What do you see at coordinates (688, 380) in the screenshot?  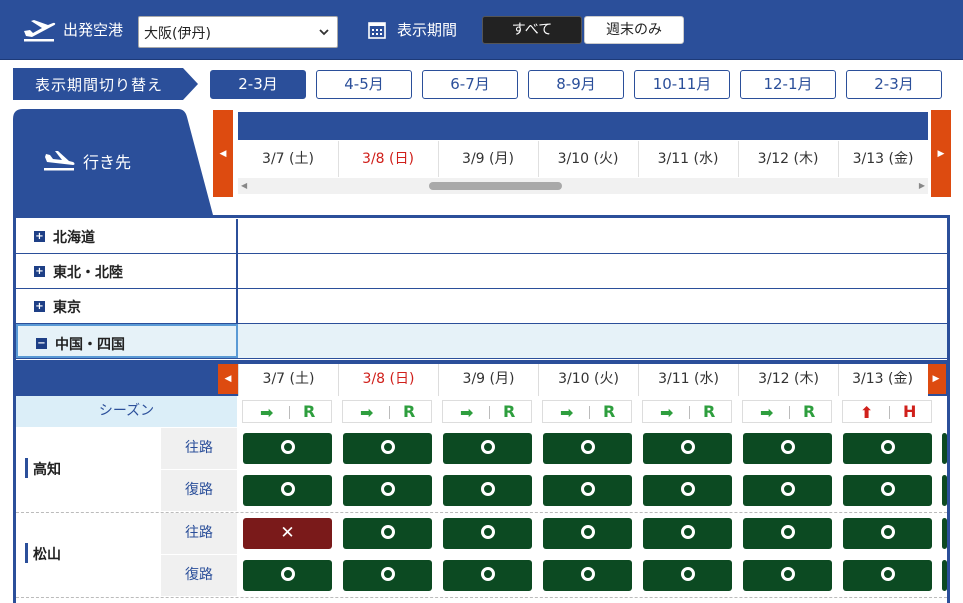 I see `inner-date-cell: 3/11 (水)` at bounding box center [688, 380].